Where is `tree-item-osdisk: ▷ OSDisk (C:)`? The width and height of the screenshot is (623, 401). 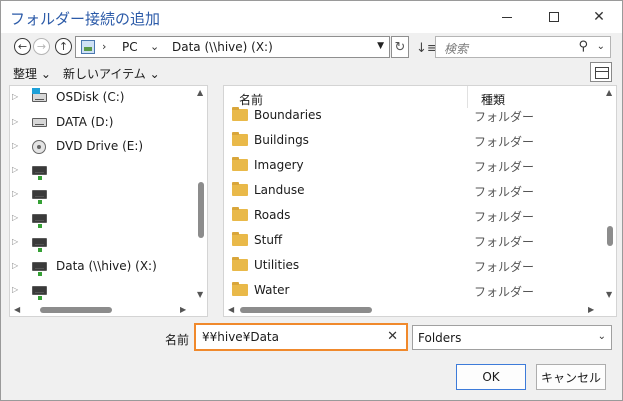 tree-item-osdisk: ▷ OSDisk (C:) is located at coordinates (102, 98).